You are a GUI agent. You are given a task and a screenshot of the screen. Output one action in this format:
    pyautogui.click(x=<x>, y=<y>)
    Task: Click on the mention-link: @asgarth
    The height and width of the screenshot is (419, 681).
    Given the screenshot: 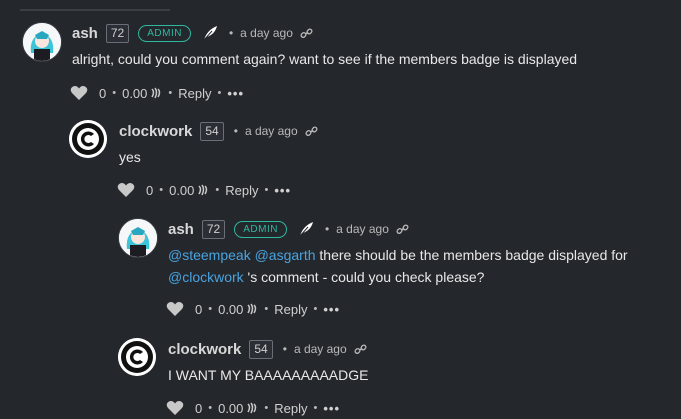 What is the action you would take?
    pyautogui.click(x=285, y=255)
    